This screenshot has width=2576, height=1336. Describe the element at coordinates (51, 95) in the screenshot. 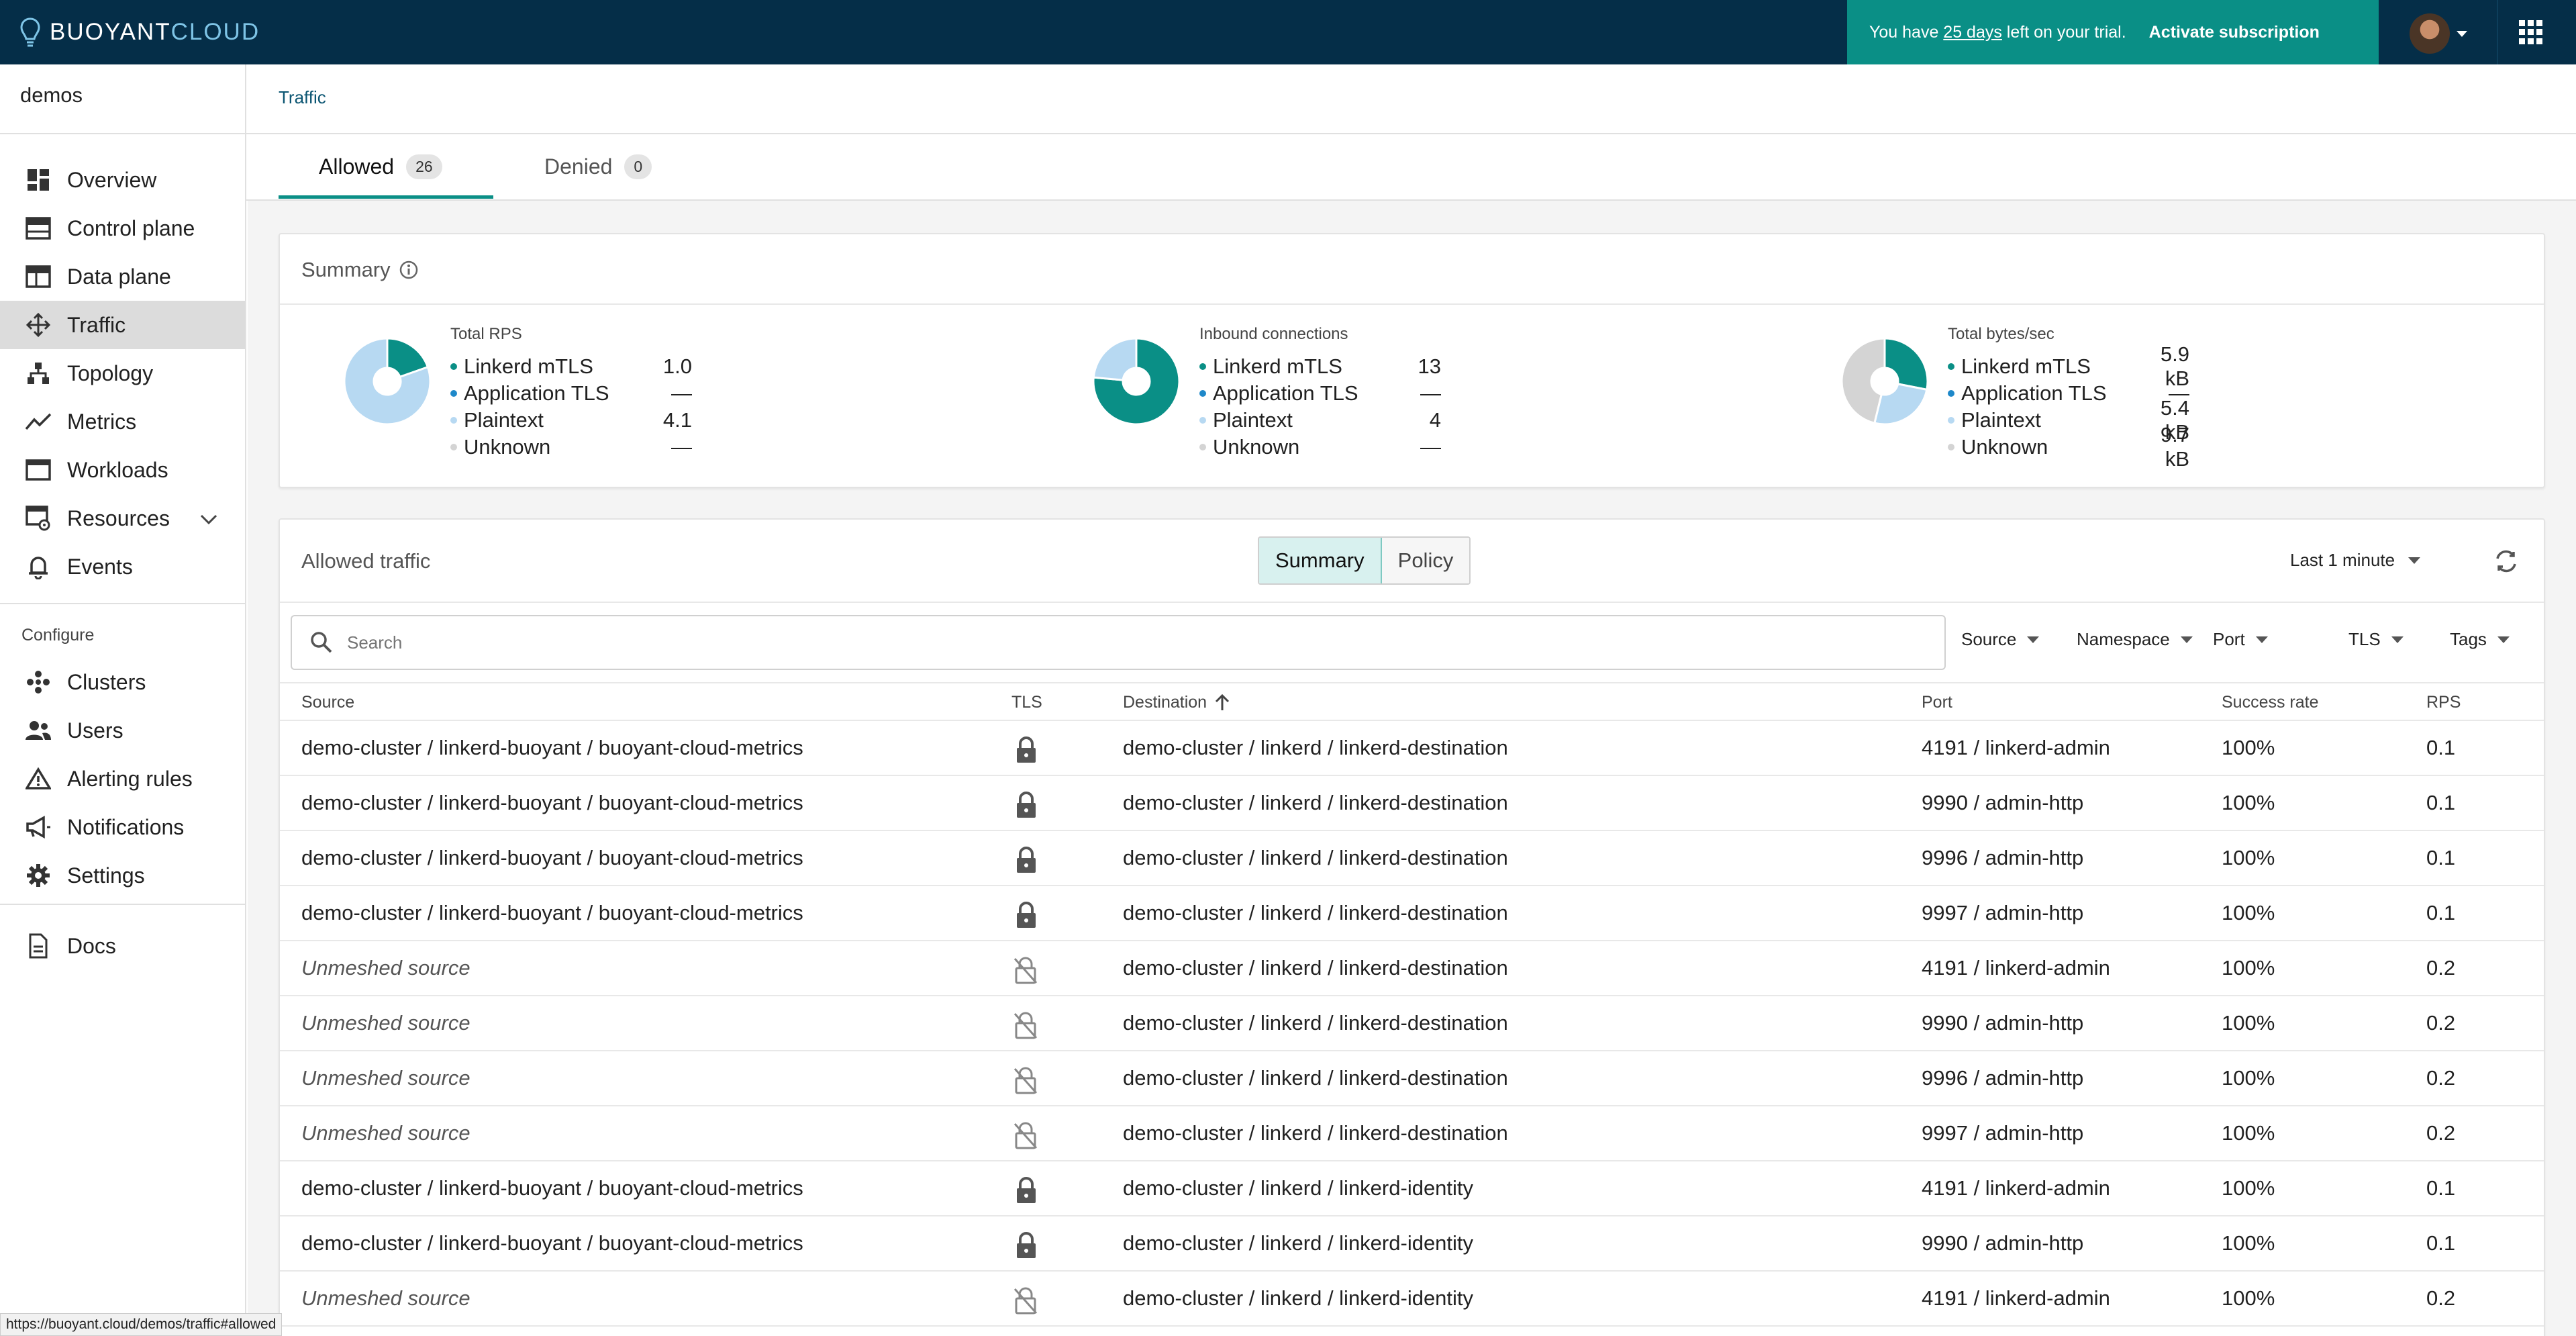

I see `org-name: demos` at that location.